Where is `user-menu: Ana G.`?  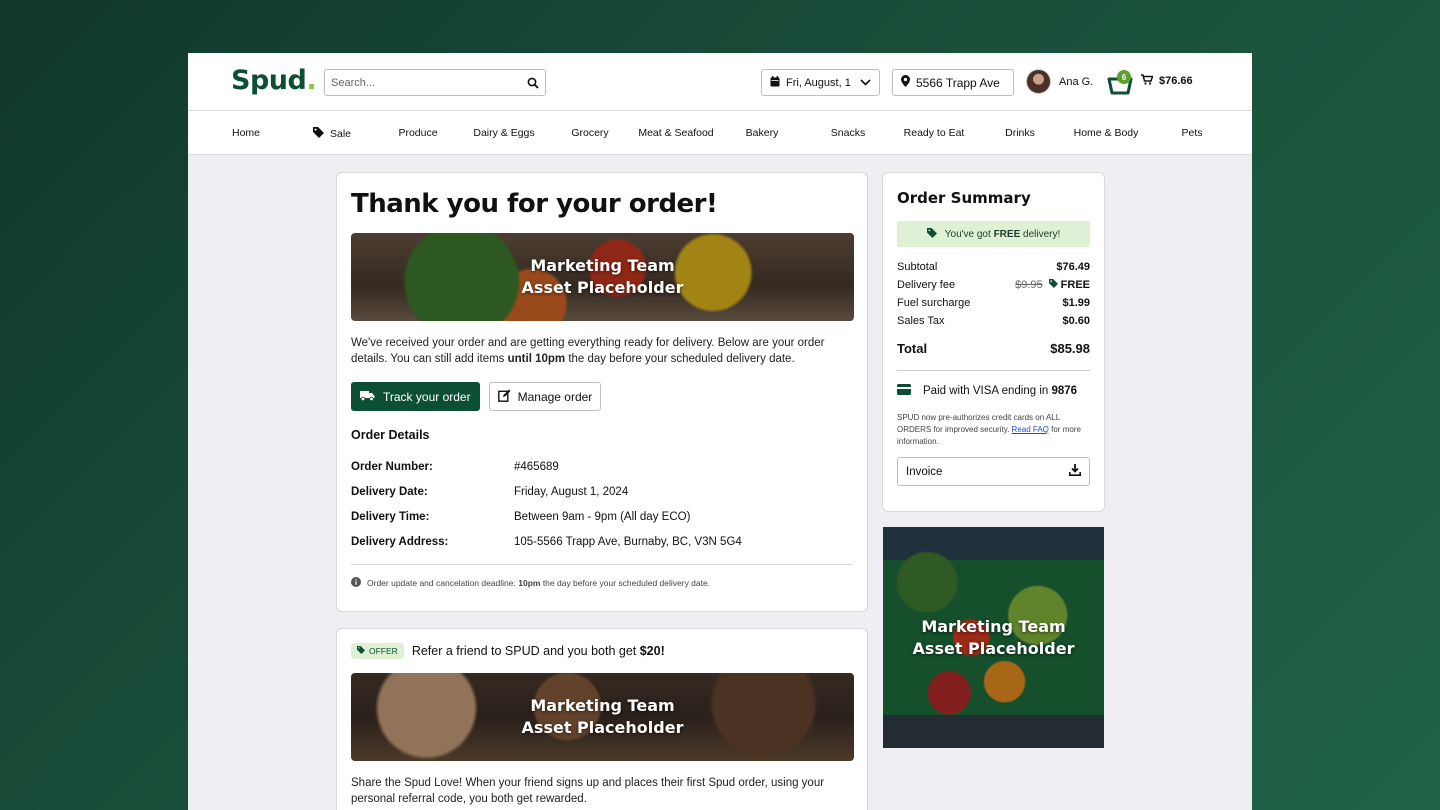 user-menu: Ana G. is located at coordinates (1059, 81).